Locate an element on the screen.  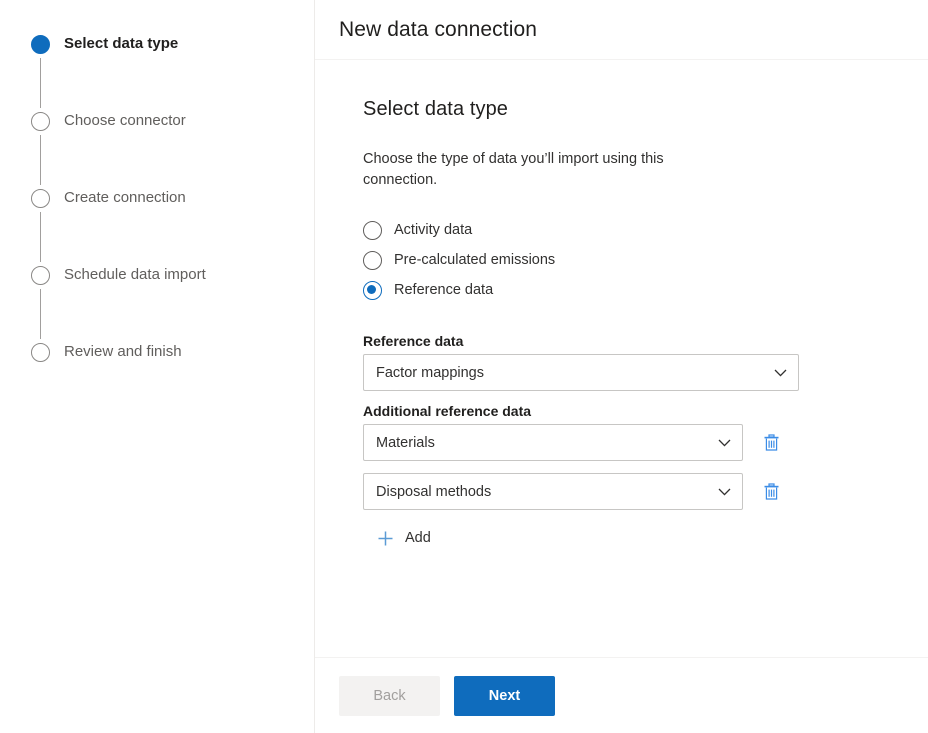
radio-option-label: Reference data is located at coordinates (444, 290).